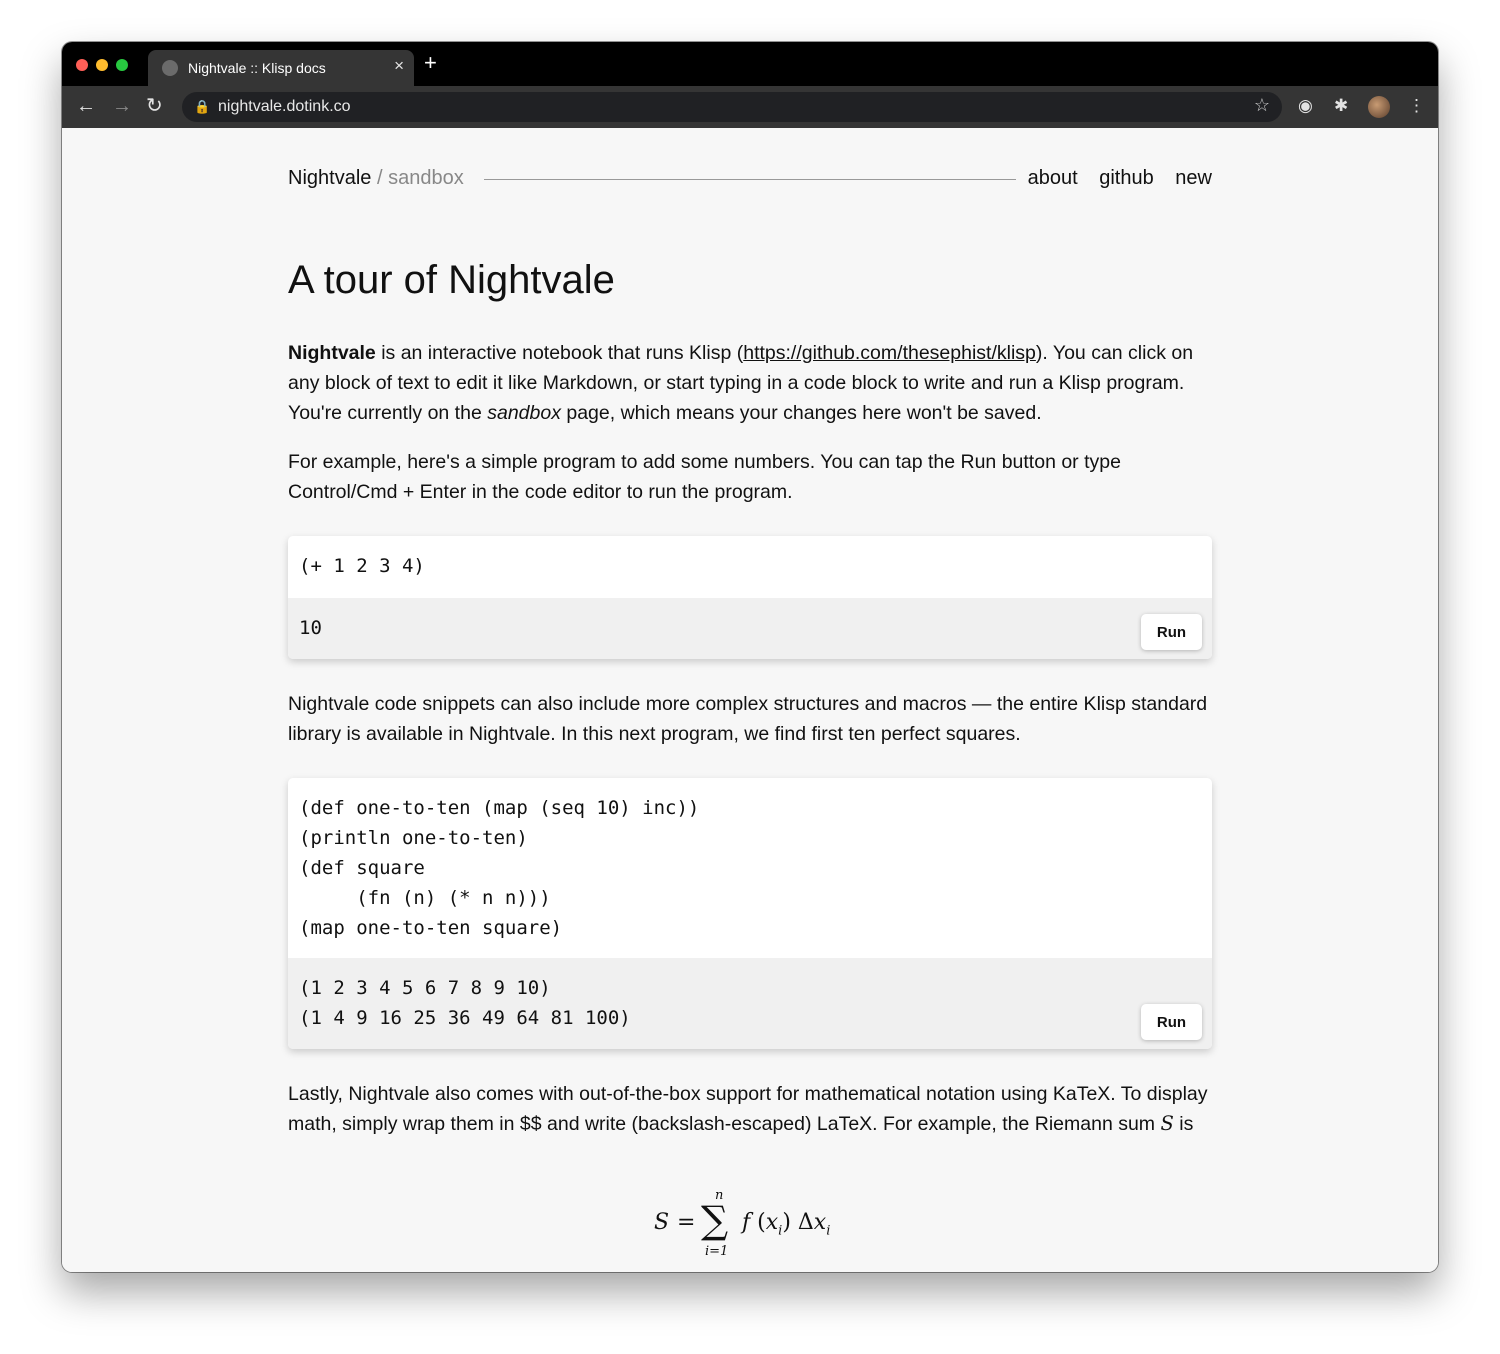 The image size is (1500, 1354). I want to click on nav-links: about github new, so click(1112, 178).